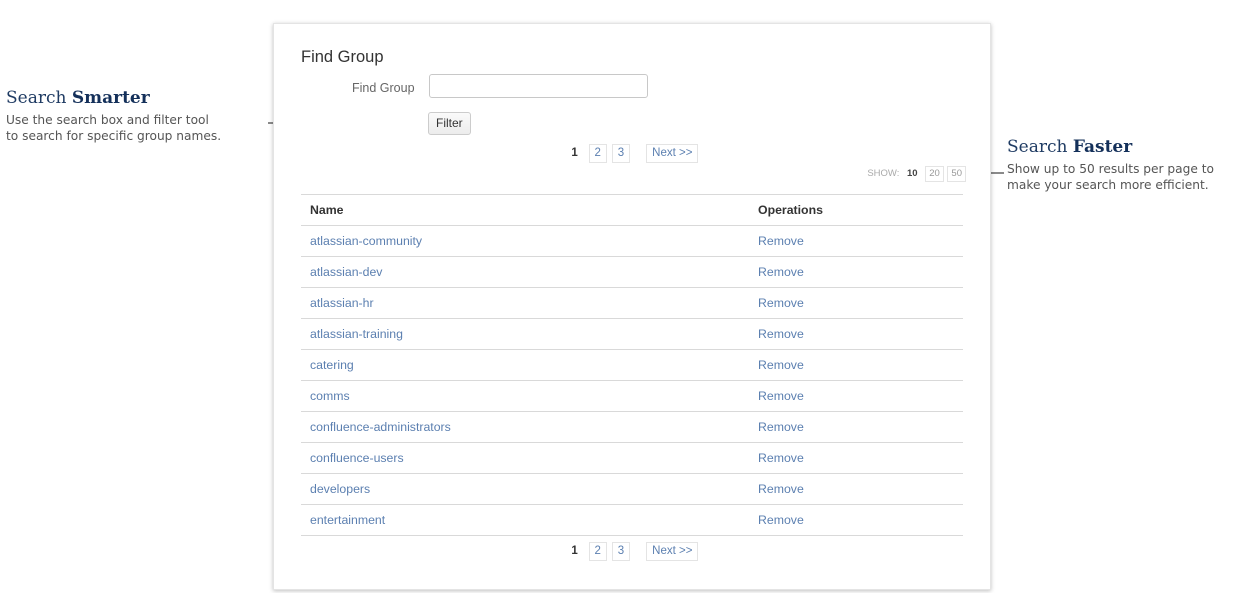 The height and width of the screenshot is (593, 1253). What do you see at coordinates (525, 365) in the screenshot?
I see `group-name-link: catering` at bounding box center [525, 365].